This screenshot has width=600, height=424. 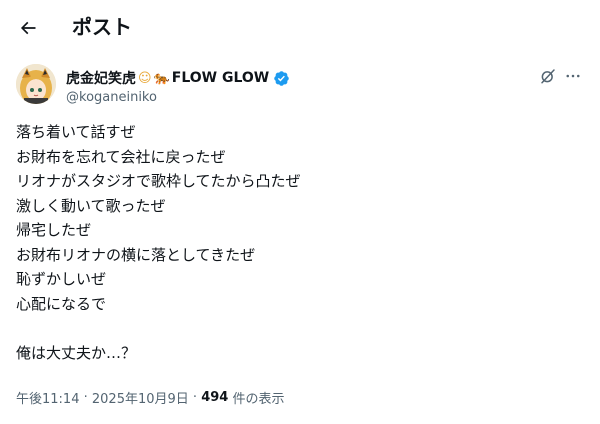 I want to click on author-display-name: 虎金妃笑虎, so click(x=101, y=79).